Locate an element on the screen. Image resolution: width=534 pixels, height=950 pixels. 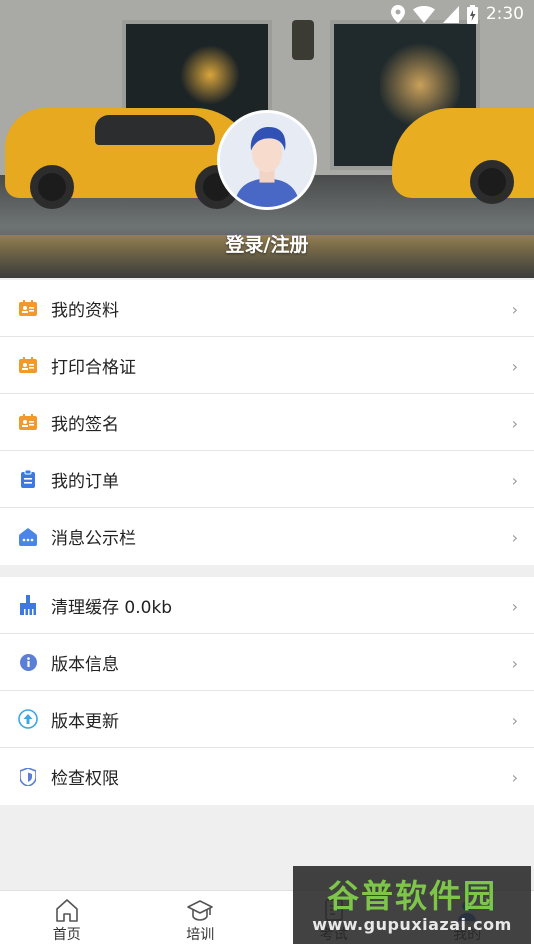
location-icon is located at coordinates (397, 14).